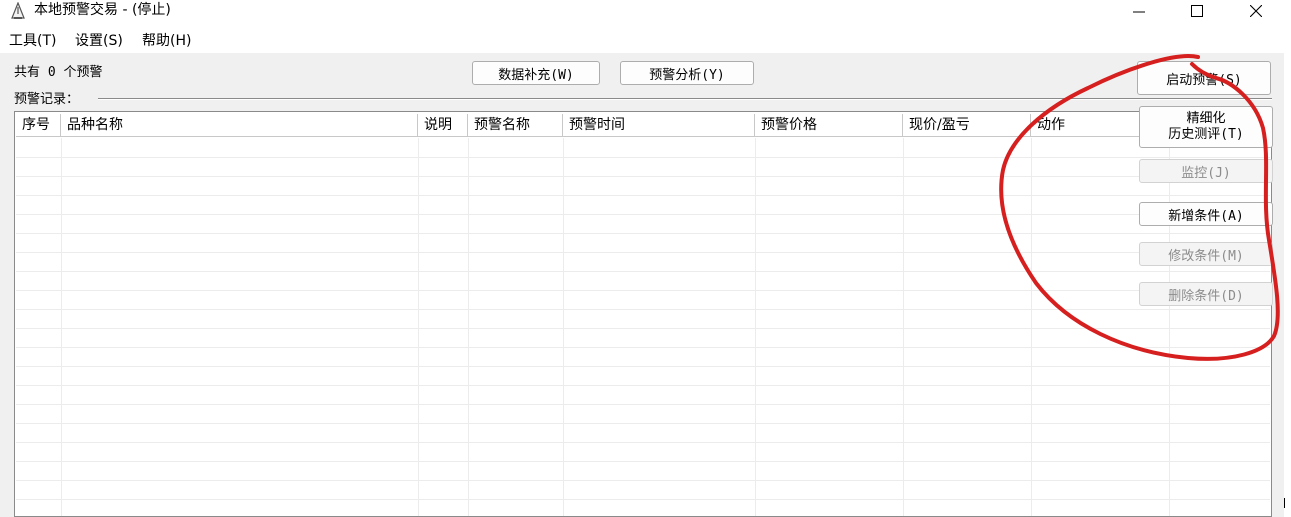 The image size is (1291, 517). Describe the element at coordinates (645, 14) in the screenshot. I see `title-bar: 本地预警交易 - (停止)` at that location.